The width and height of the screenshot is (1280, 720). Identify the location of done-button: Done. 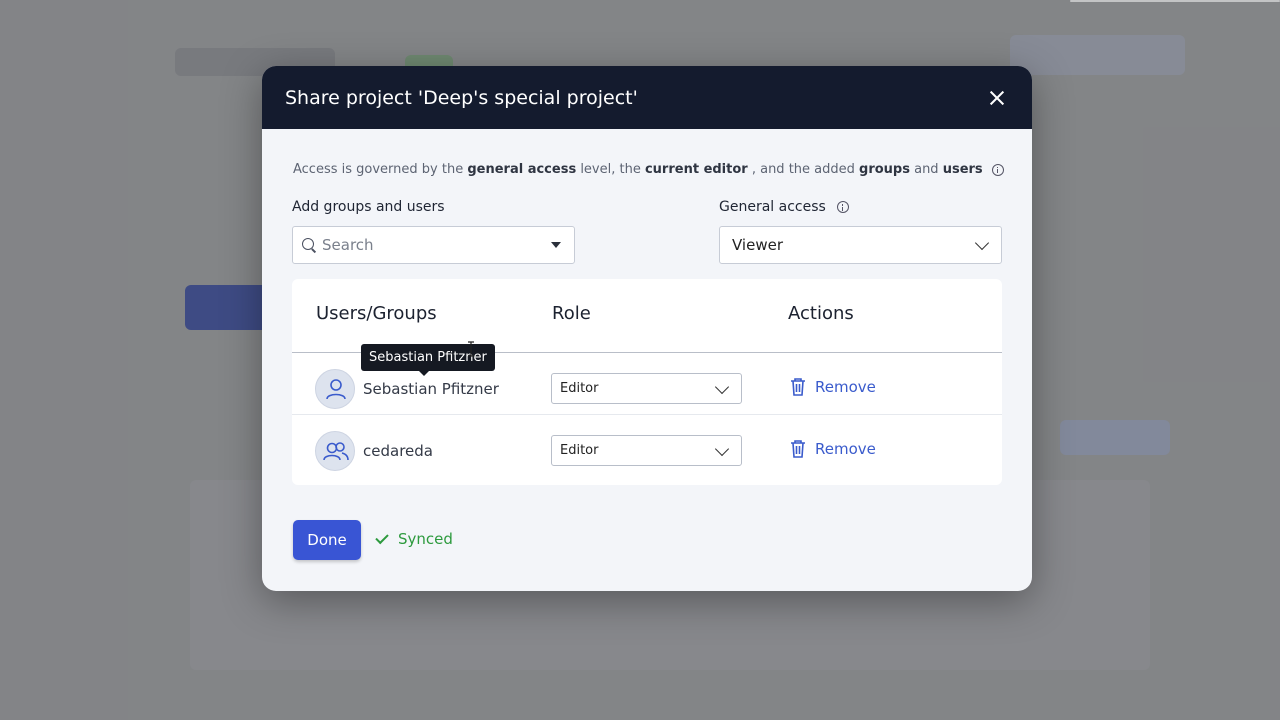
(327, 540).